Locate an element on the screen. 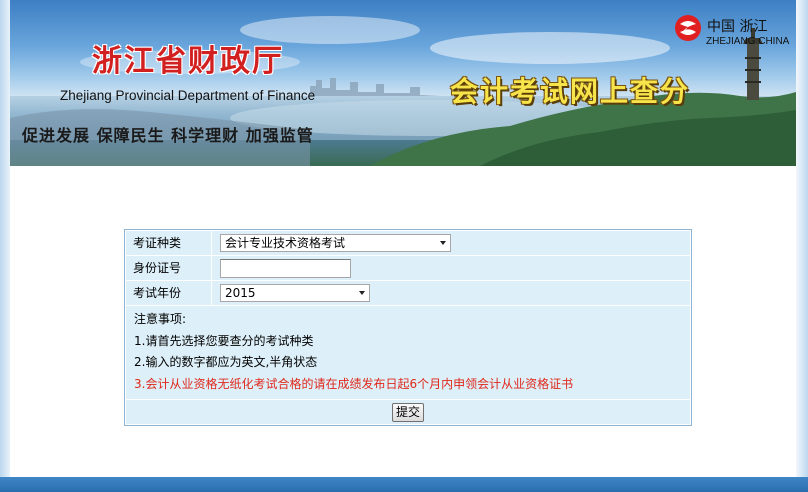  id-number-row: 身份证号 is located at coordinates (408, 268).